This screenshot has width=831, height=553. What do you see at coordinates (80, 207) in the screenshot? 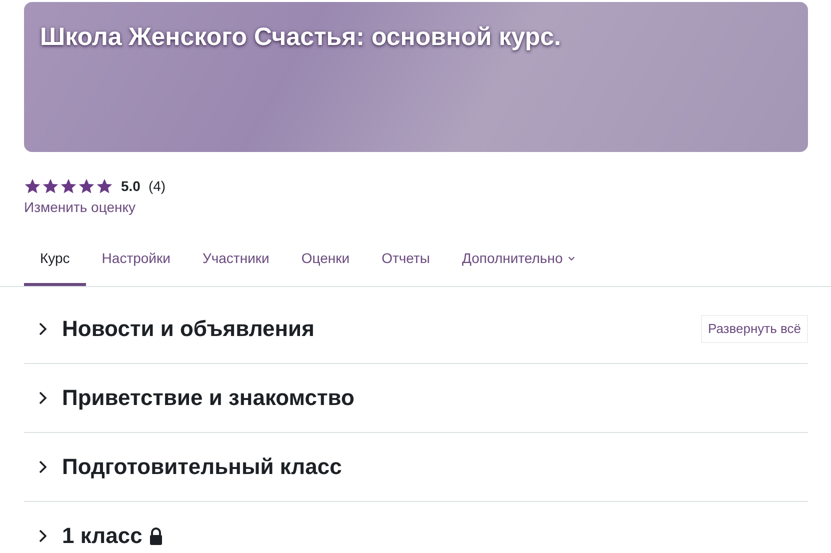
I see `change-rating-link: Изменить оценку` at bounding box center [80, 207].